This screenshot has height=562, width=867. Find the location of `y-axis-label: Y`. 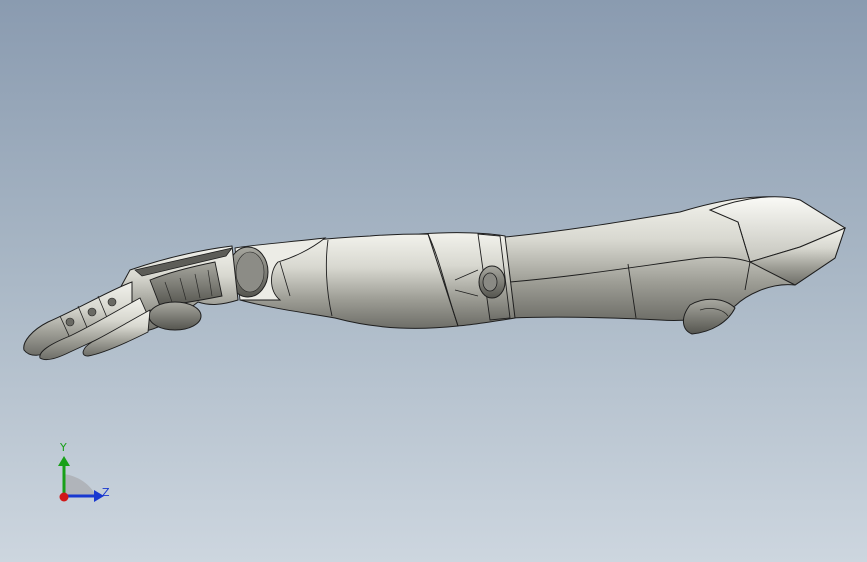

y-axis-label: Y is located at coordinates (63, 447).